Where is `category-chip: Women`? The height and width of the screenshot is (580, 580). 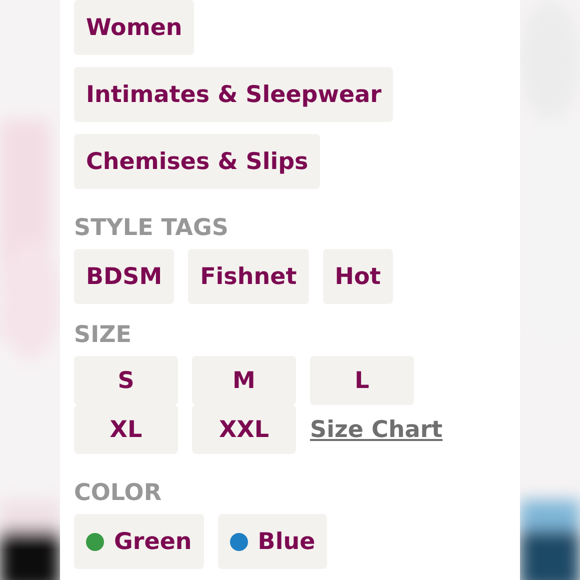
category-chip: Women is located at coordinates (134, 27).